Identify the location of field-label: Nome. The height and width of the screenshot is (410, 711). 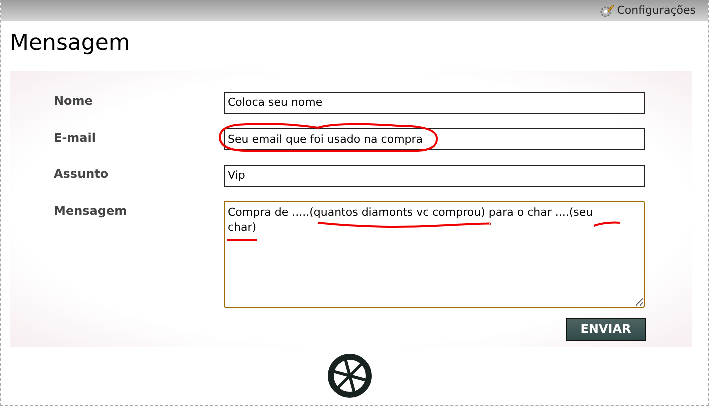
(74, 100).